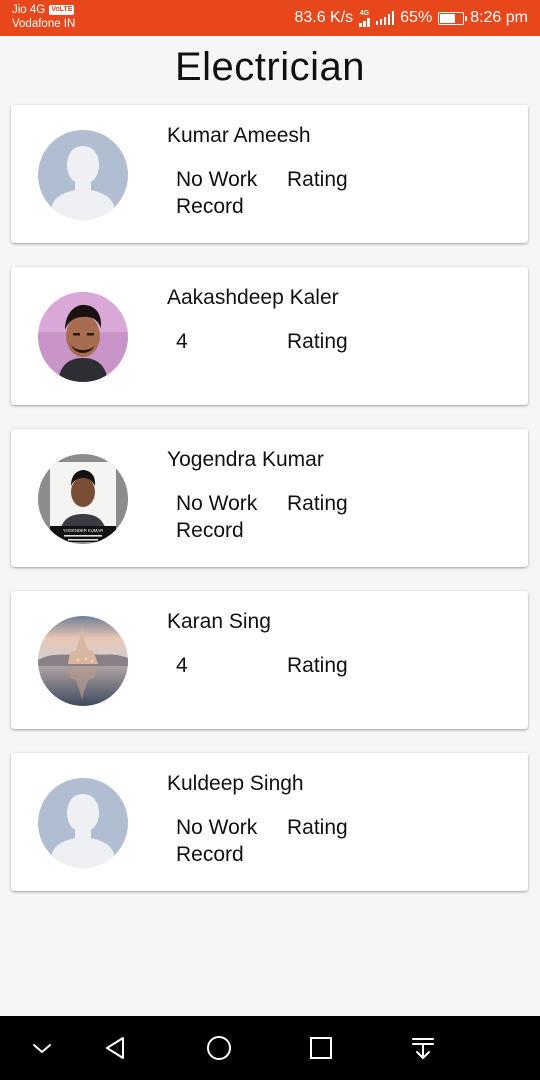 Image resolution: width=540 pixels, height=1080 pixels. Describe the element at coordinates (453, 18) in the screenshot. I see `battery-icon` at that location.